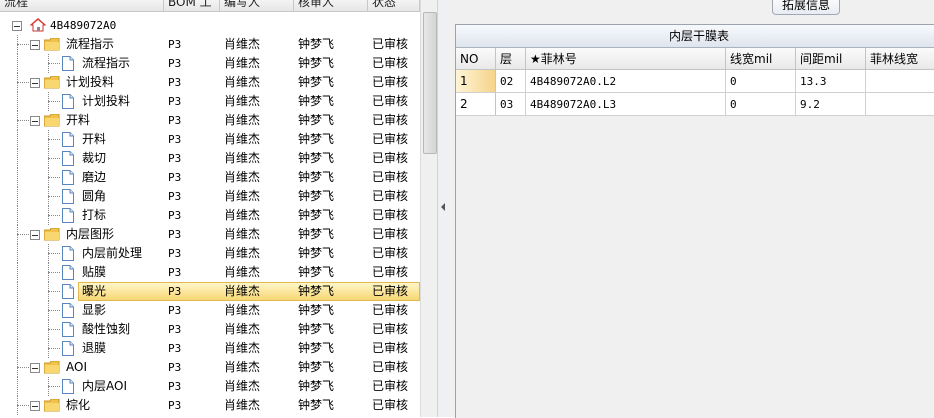 This screenshot has height=418, width=934. I want to click on spacing-cell: 13.3, so click(831, 81).